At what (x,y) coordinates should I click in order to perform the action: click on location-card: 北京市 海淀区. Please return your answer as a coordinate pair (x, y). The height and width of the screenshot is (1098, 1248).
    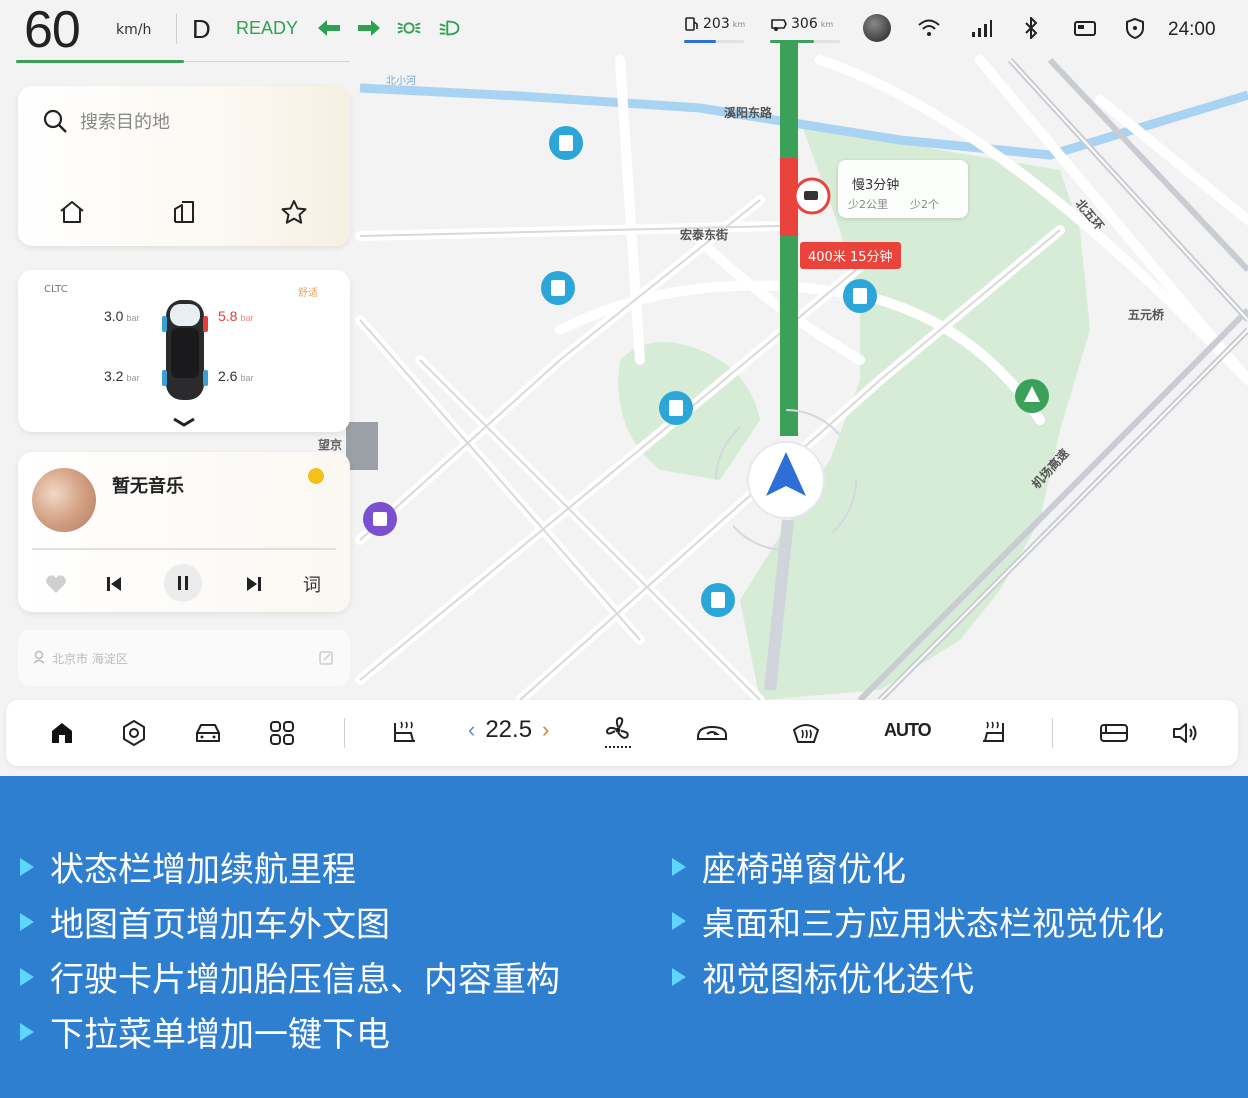
    Looking at the image, I should click on (184, 658).